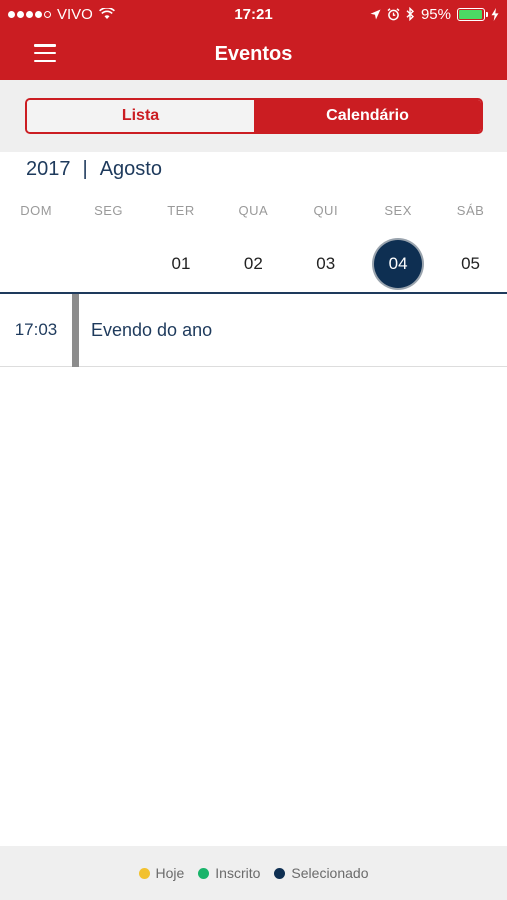  I want to click on day-cell: 05, so click(470, 264).